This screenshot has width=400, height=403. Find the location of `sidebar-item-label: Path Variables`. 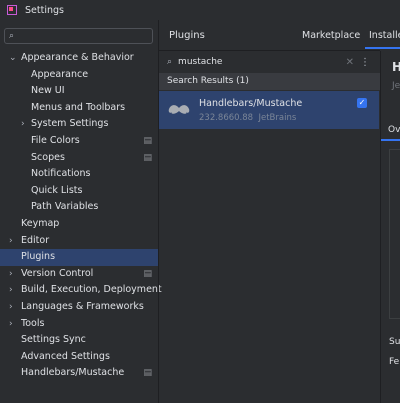

sidebar-item-label: Path Variables is located at coordinates (65, 207).